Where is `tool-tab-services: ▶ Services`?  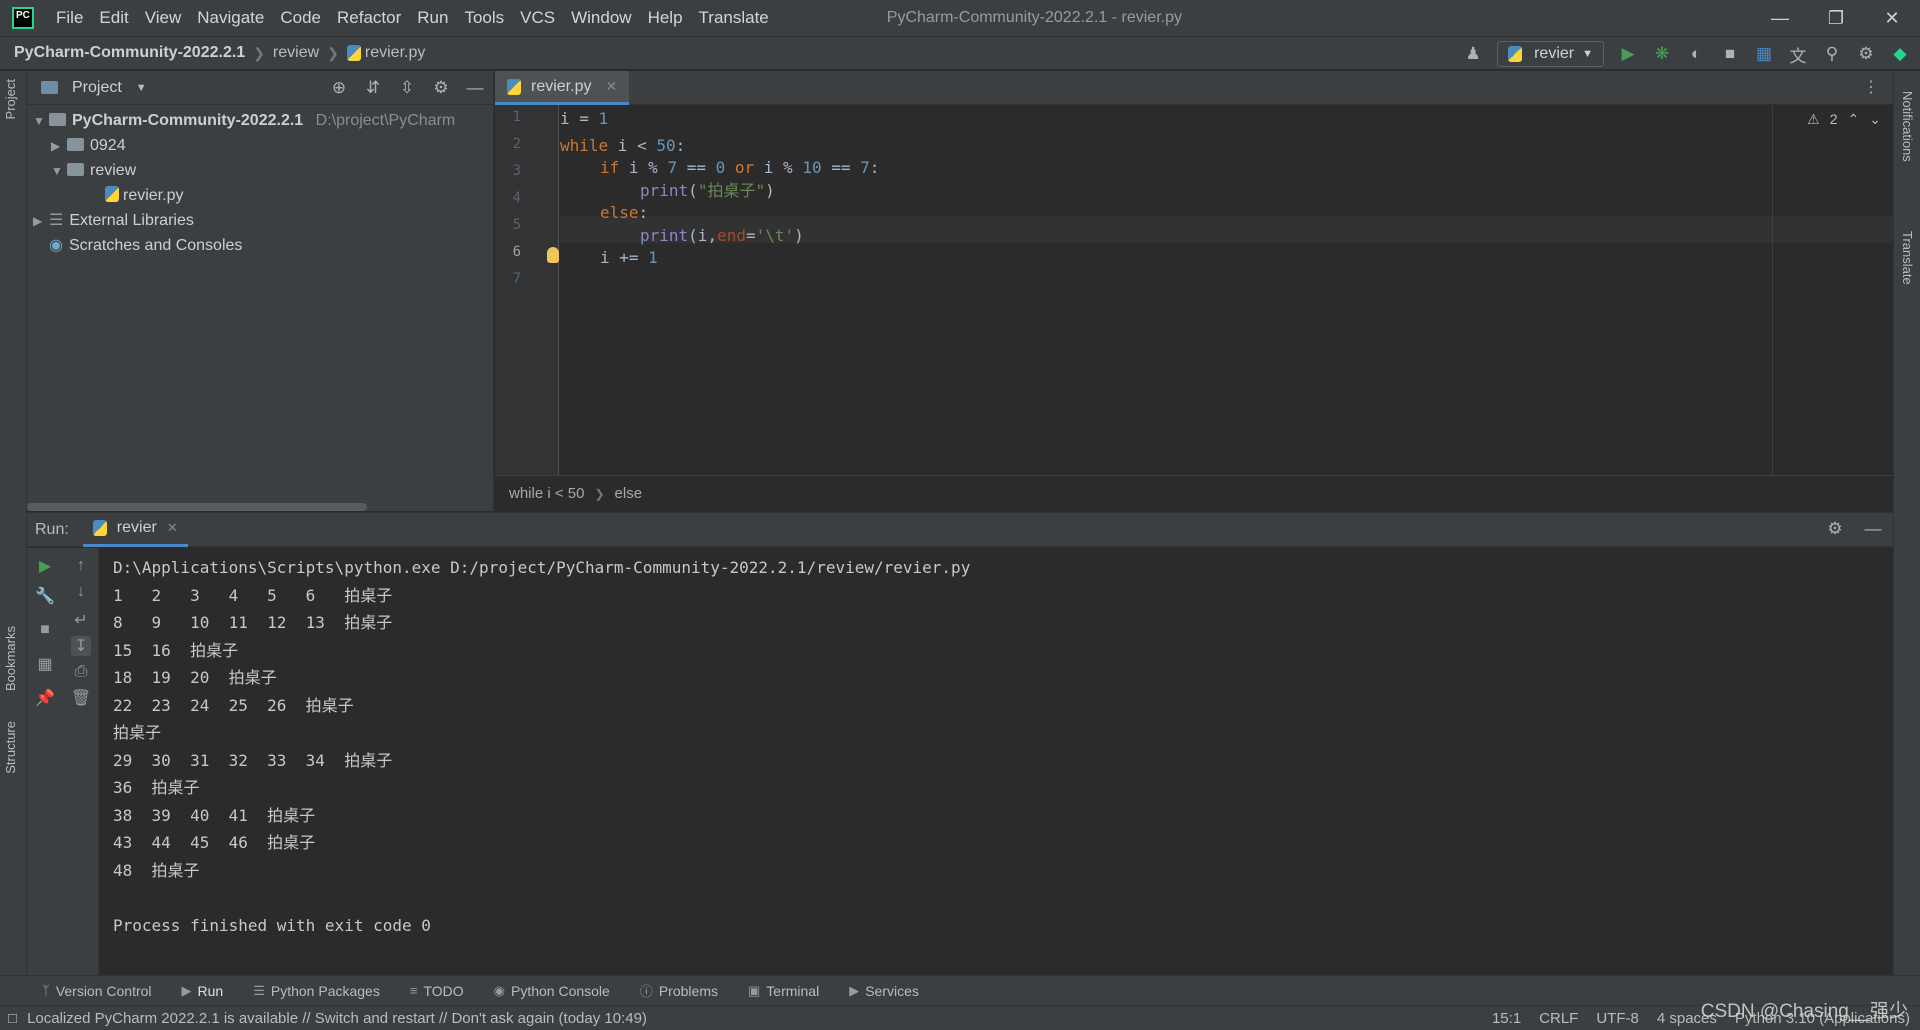
tool-tab-services: ▶ Services is located at coordinates (884, 991).